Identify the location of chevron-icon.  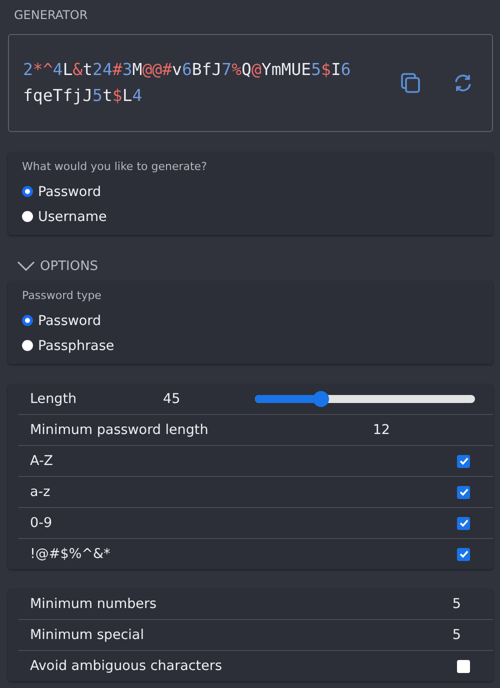
(26, 266).